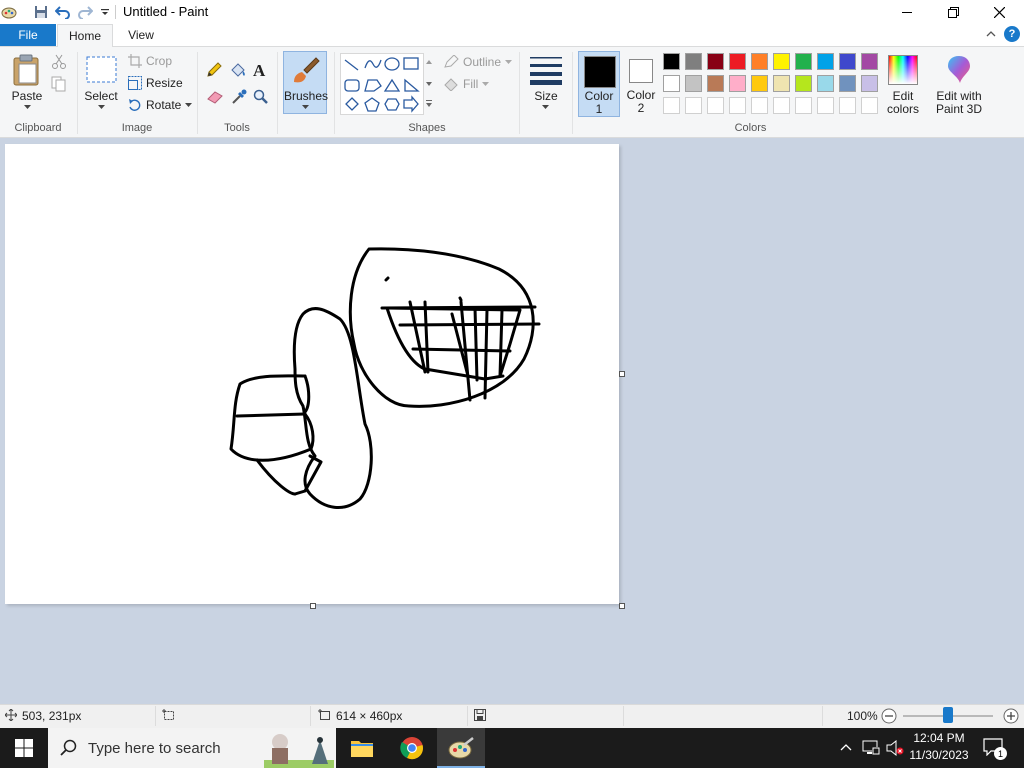 The image size is (1024, 768). What do you see at coordinates (52, 716) in the screenshot?
I see `cursor-position: 503, 231px` at bounding box center [52, 716].